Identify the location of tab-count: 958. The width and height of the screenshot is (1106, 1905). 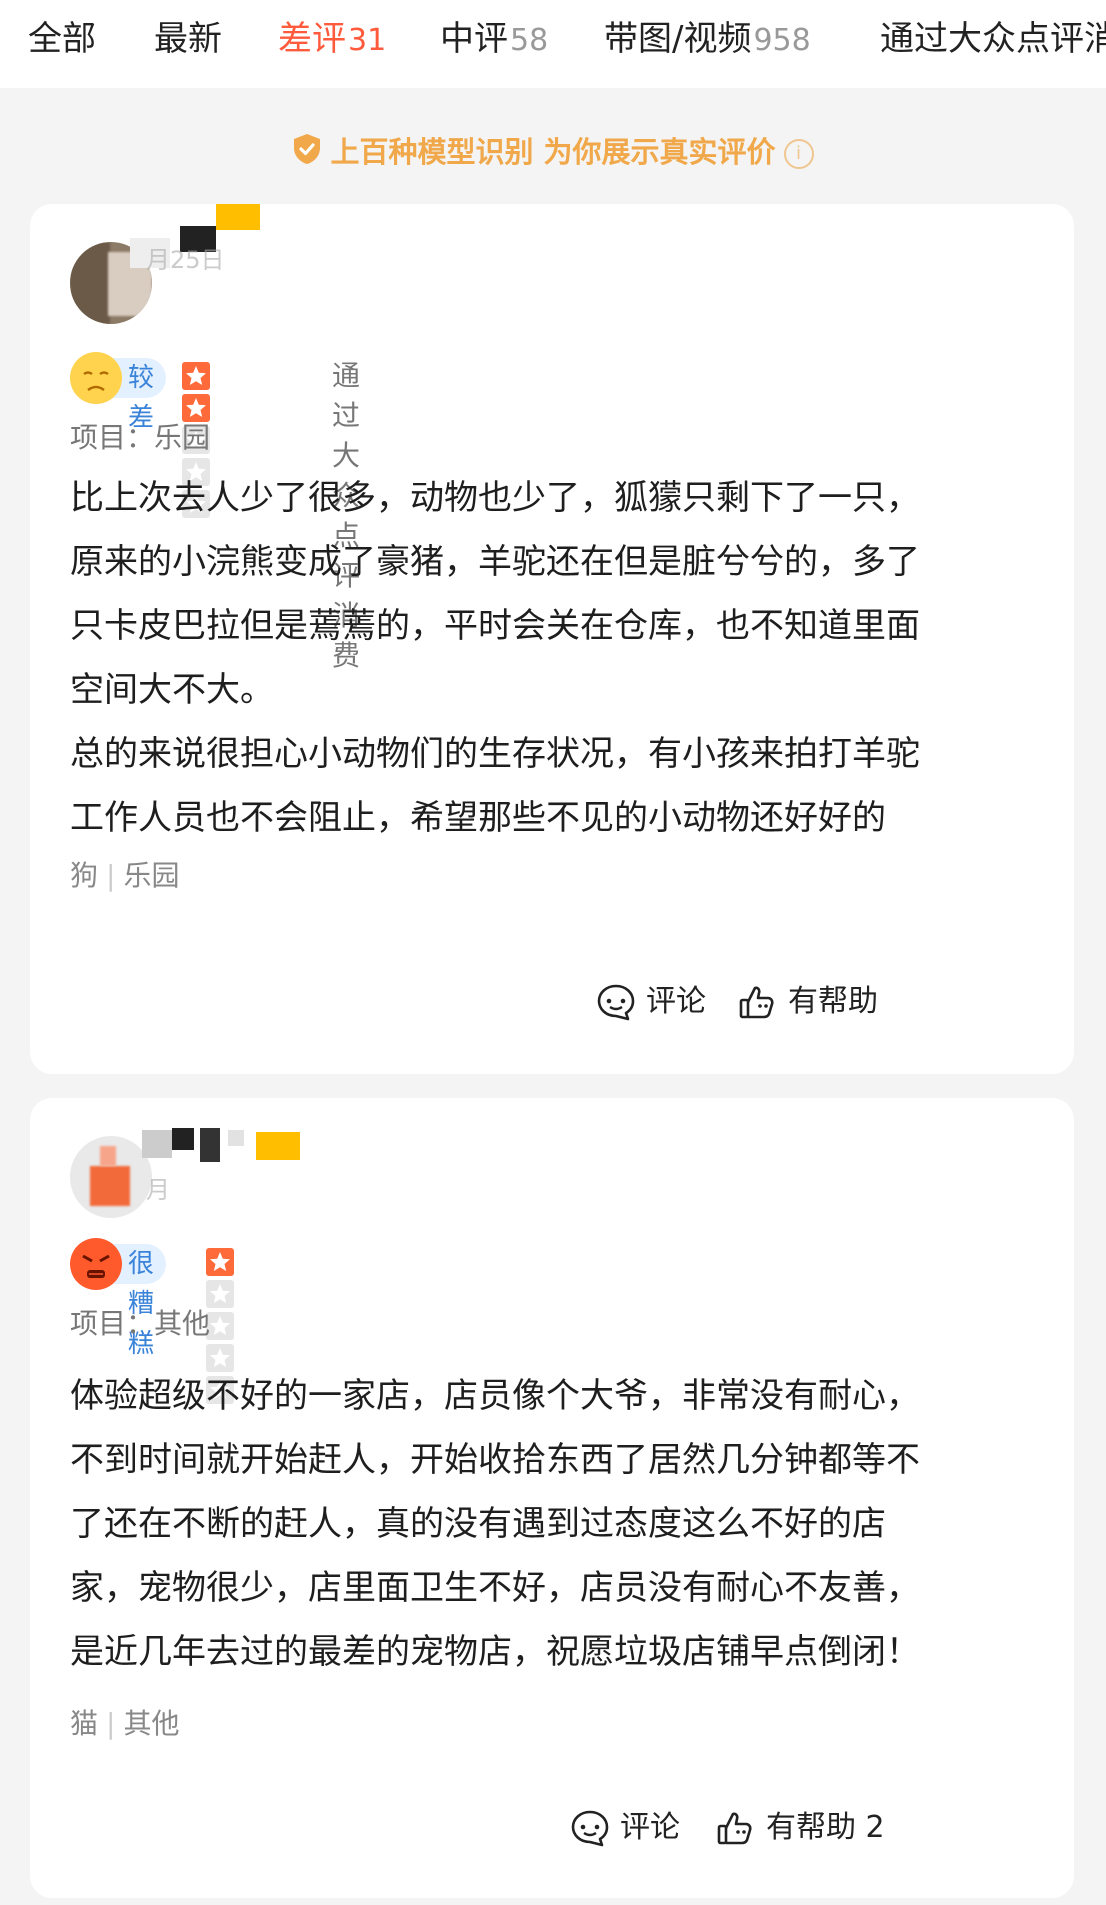
(782, 40).